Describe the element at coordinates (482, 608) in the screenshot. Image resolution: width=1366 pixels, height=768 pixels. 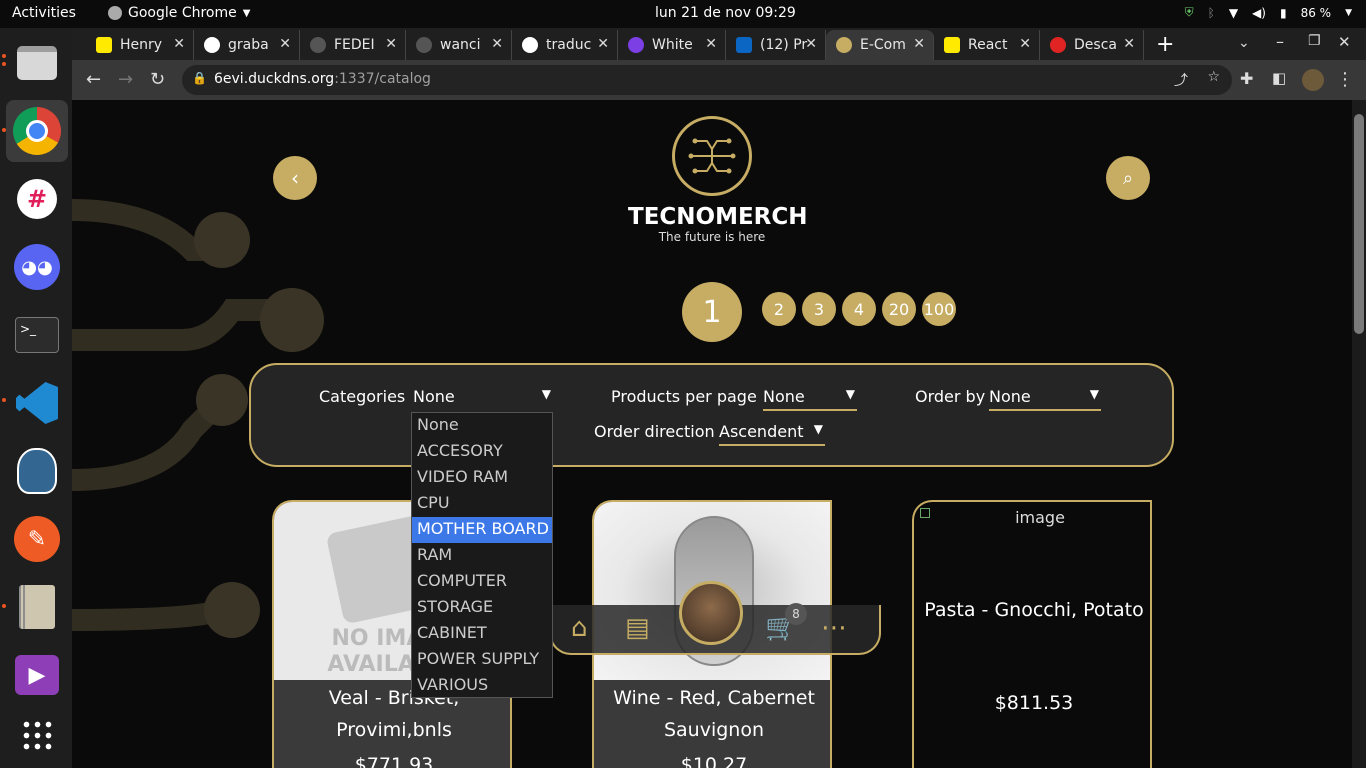
I see `dropdown-option: STORAGE` at that location.